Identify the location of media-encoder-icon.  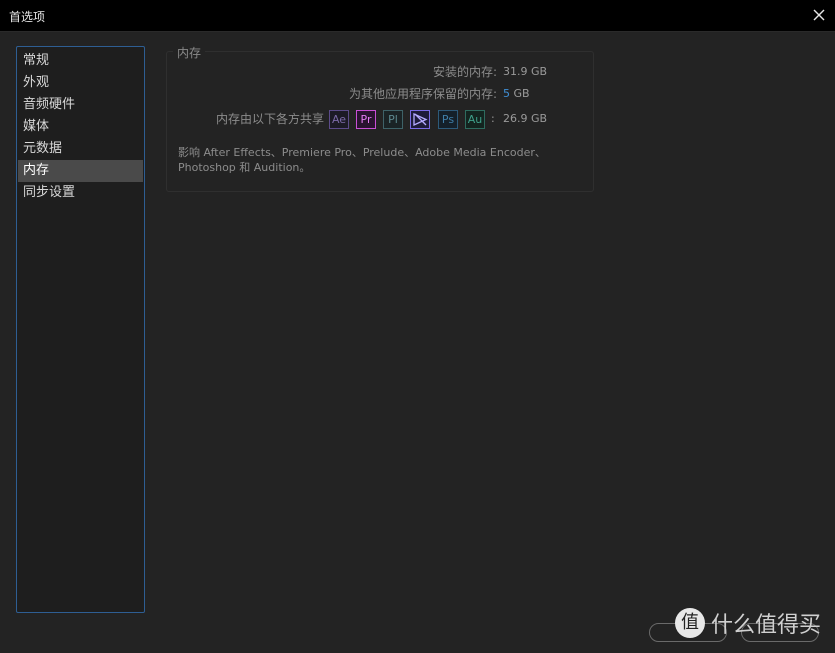
(420, 119).